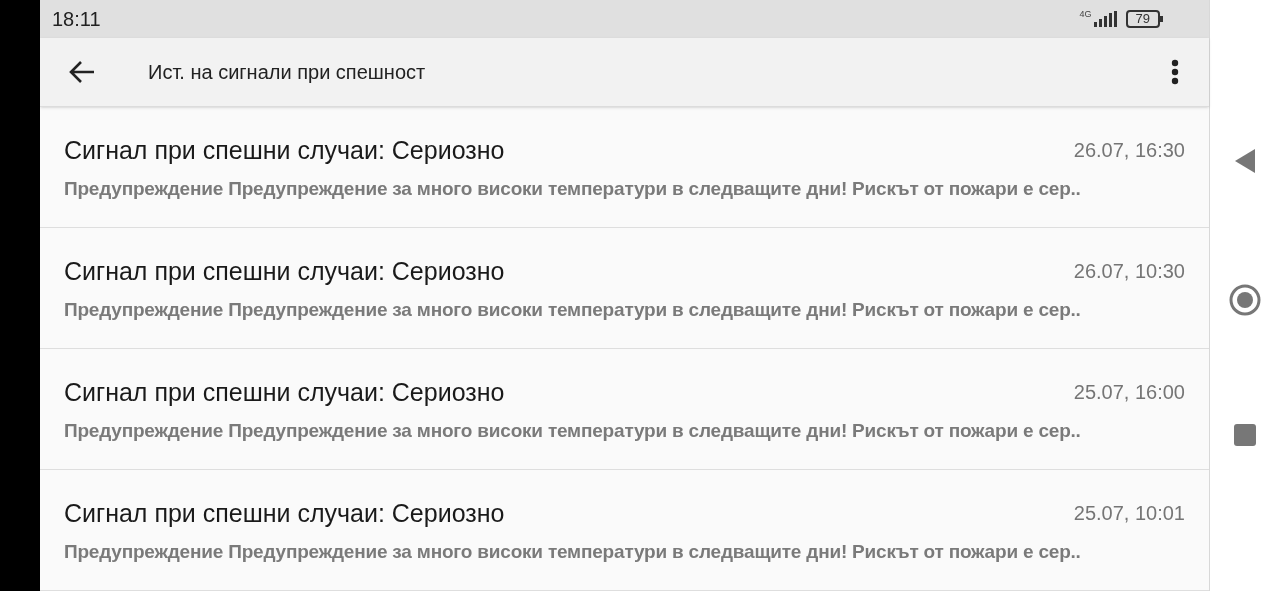 The height and width of the screenshot is (591, 1280). Describe the element at coordinates (1105, 19) in the screenshot. I see `signal-icon` at that location.